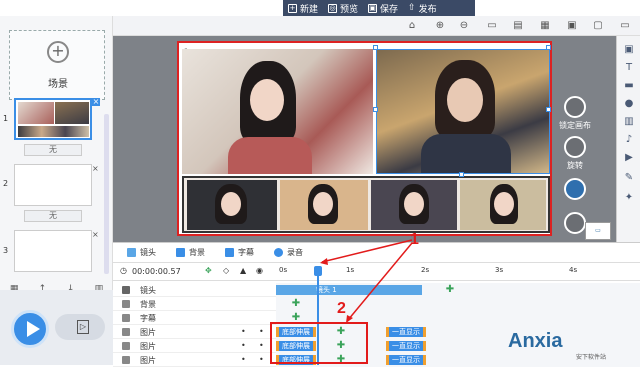  What do you see at coordinates (575, 223) in the screenshot?
I see `scale-icon` at bounding box center [575, 223].